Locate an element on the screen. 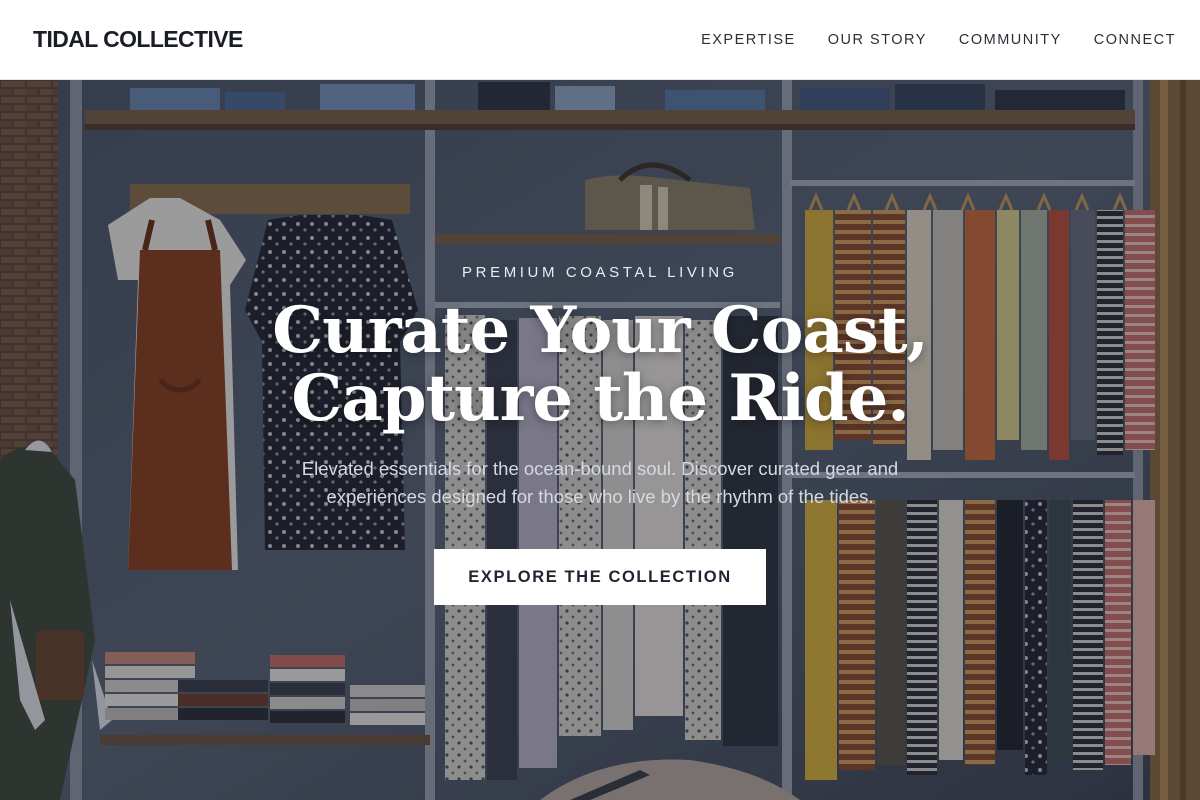 The height and width of the screenshot is (800, 1200). hero-eyebrow: PREMIUM COASTAL LIVING is located at coordinates (600, 272).